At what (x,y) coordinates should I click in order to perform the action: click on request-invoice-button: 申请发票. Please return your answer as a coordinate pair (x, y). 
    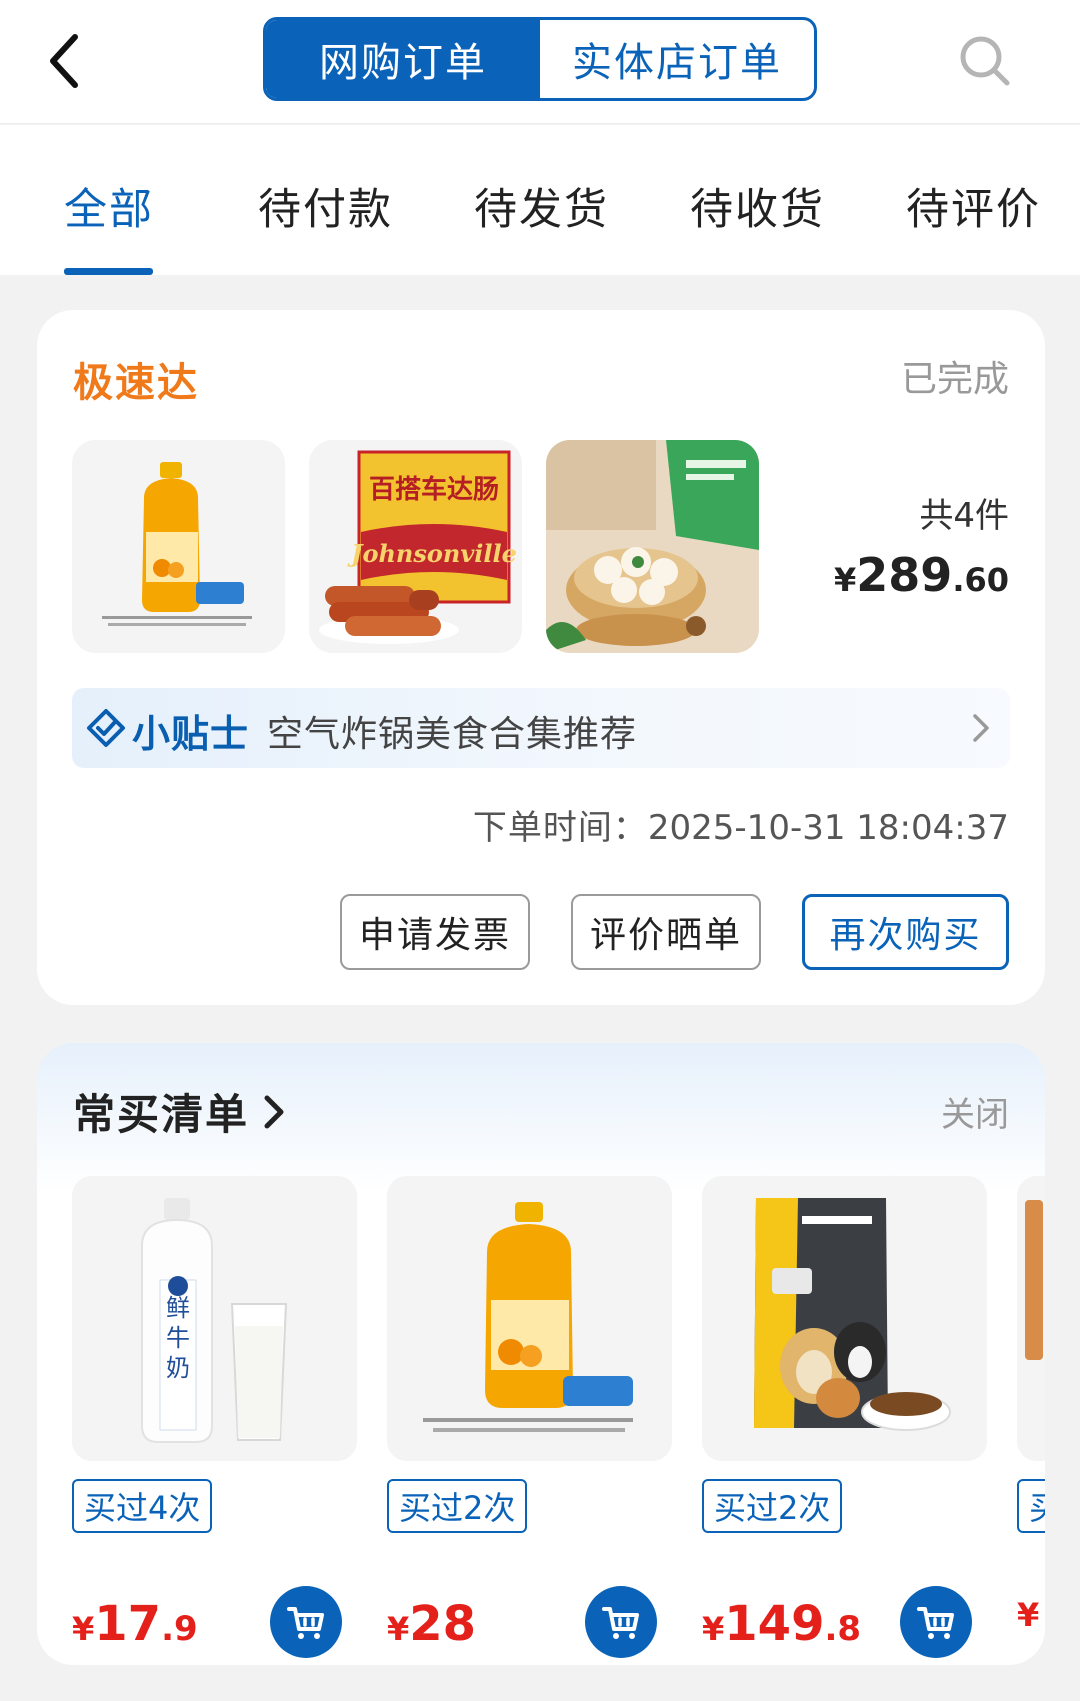
    Looking at the image, I should click on (435, 932).